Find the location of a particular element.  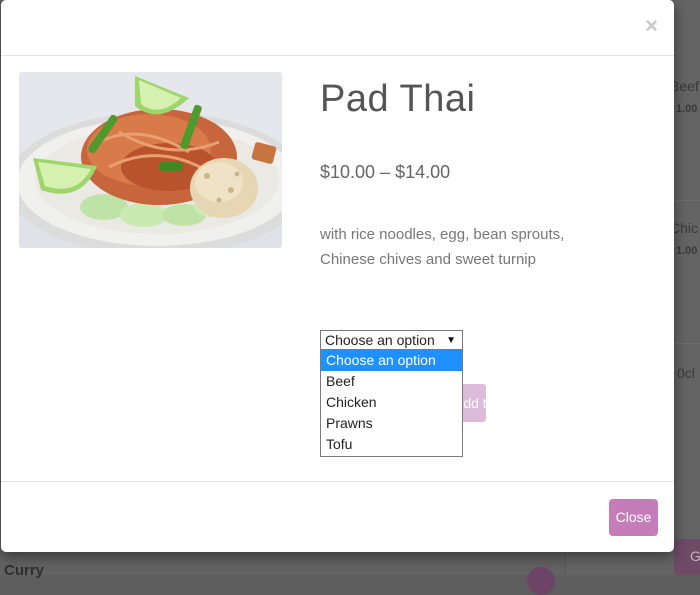

close-button: Close is located at coordinates (633, 517).